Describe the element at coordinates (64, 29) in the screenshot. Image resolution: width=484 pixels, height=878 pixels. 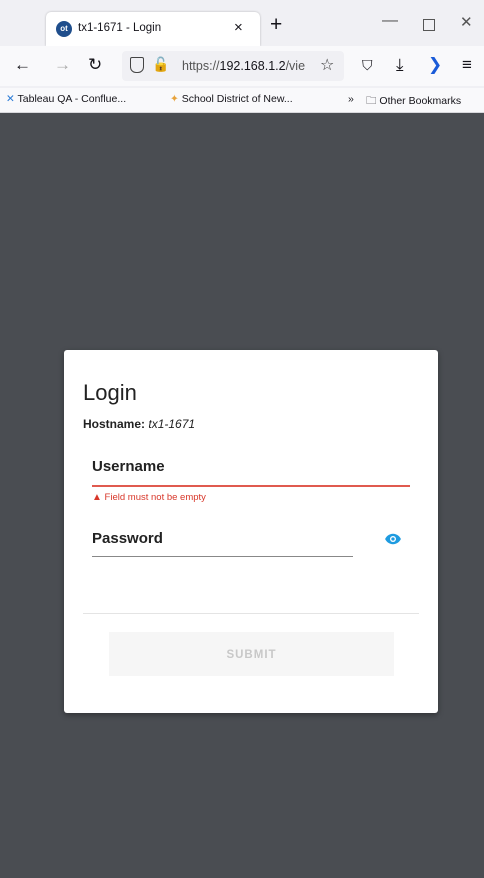
I see `site-favicon-icon: ot` at that location.